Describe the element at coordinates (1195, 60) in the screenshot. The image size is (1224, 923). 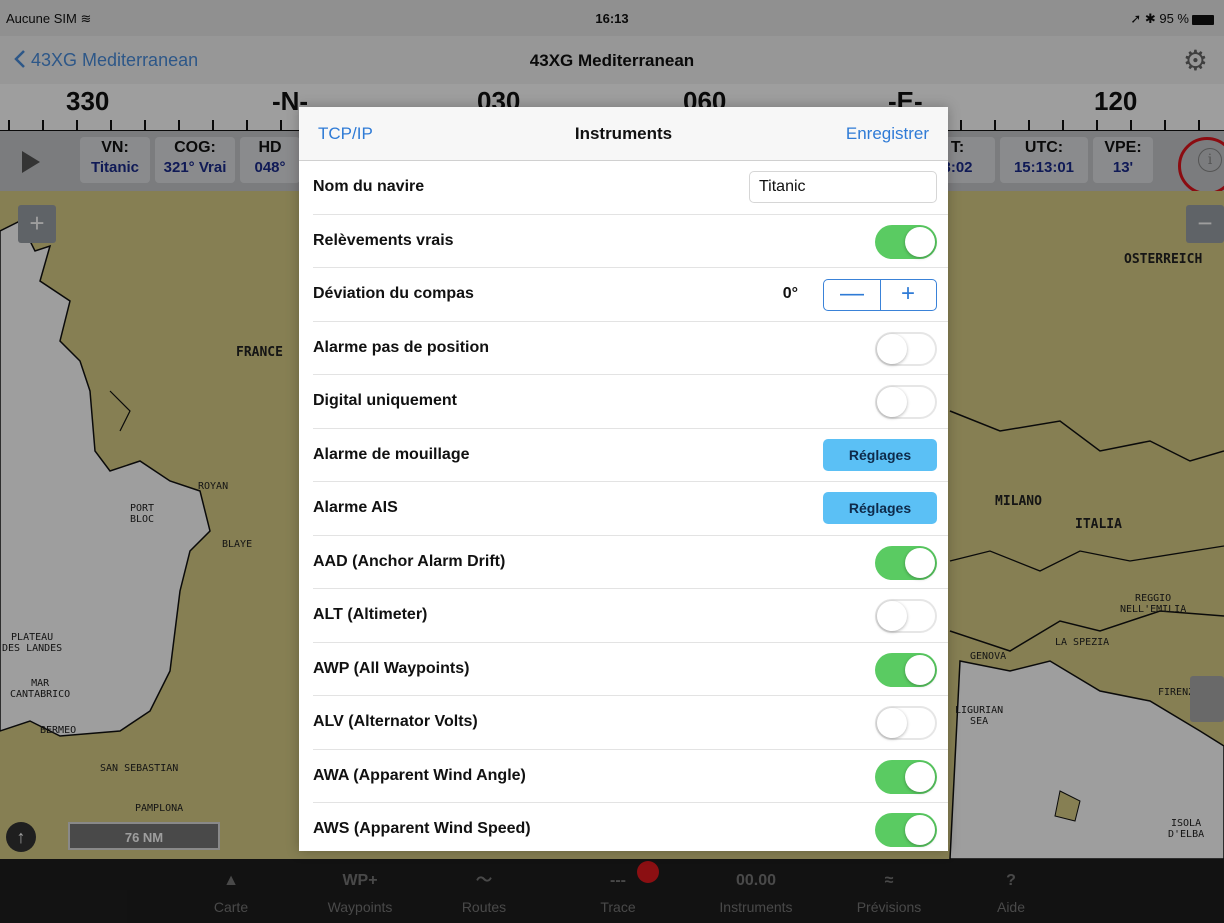
I see `gear-icon: ⚙` at that location.